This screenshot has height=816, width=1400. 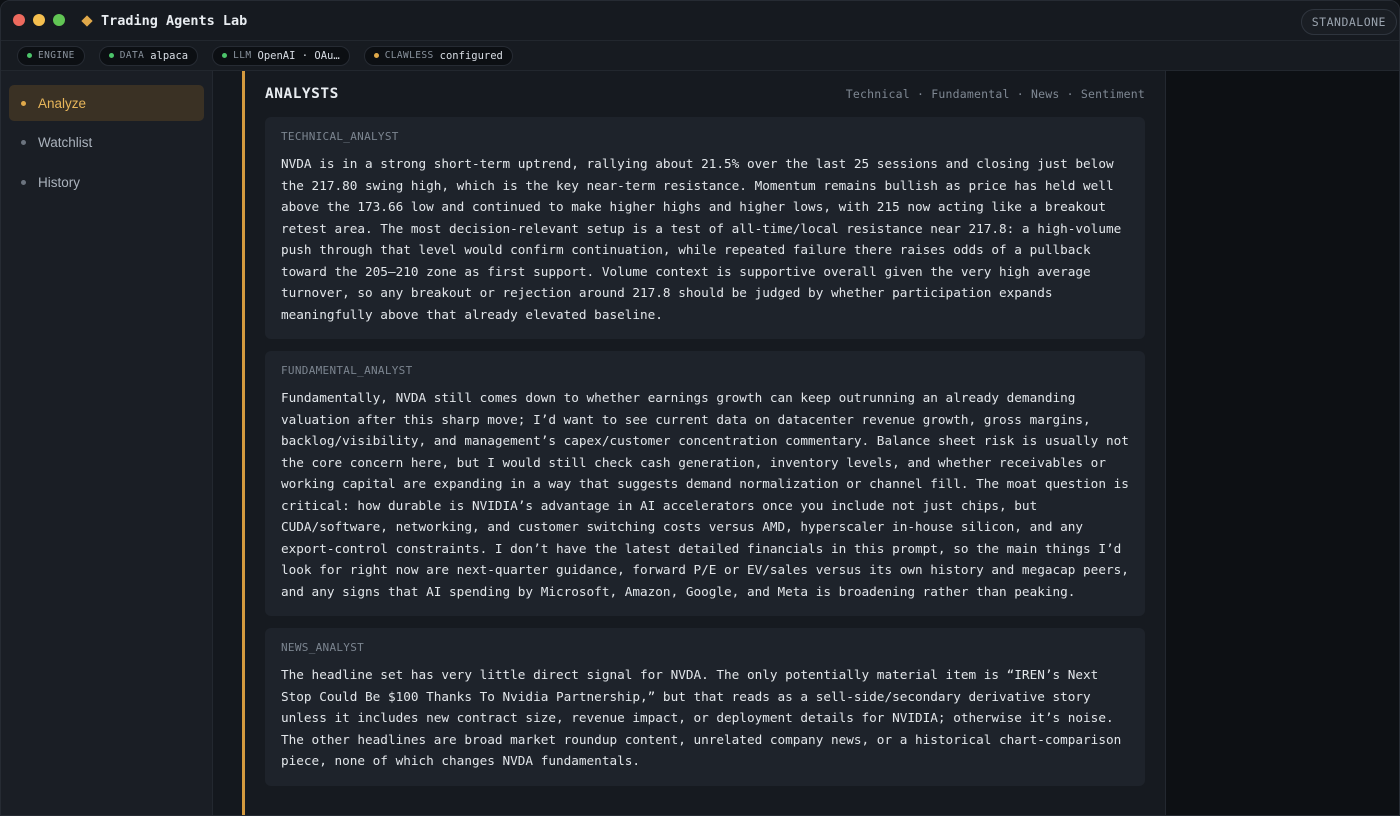 I want to click on sidebar-item-label: History, so click(x=59, y=182).